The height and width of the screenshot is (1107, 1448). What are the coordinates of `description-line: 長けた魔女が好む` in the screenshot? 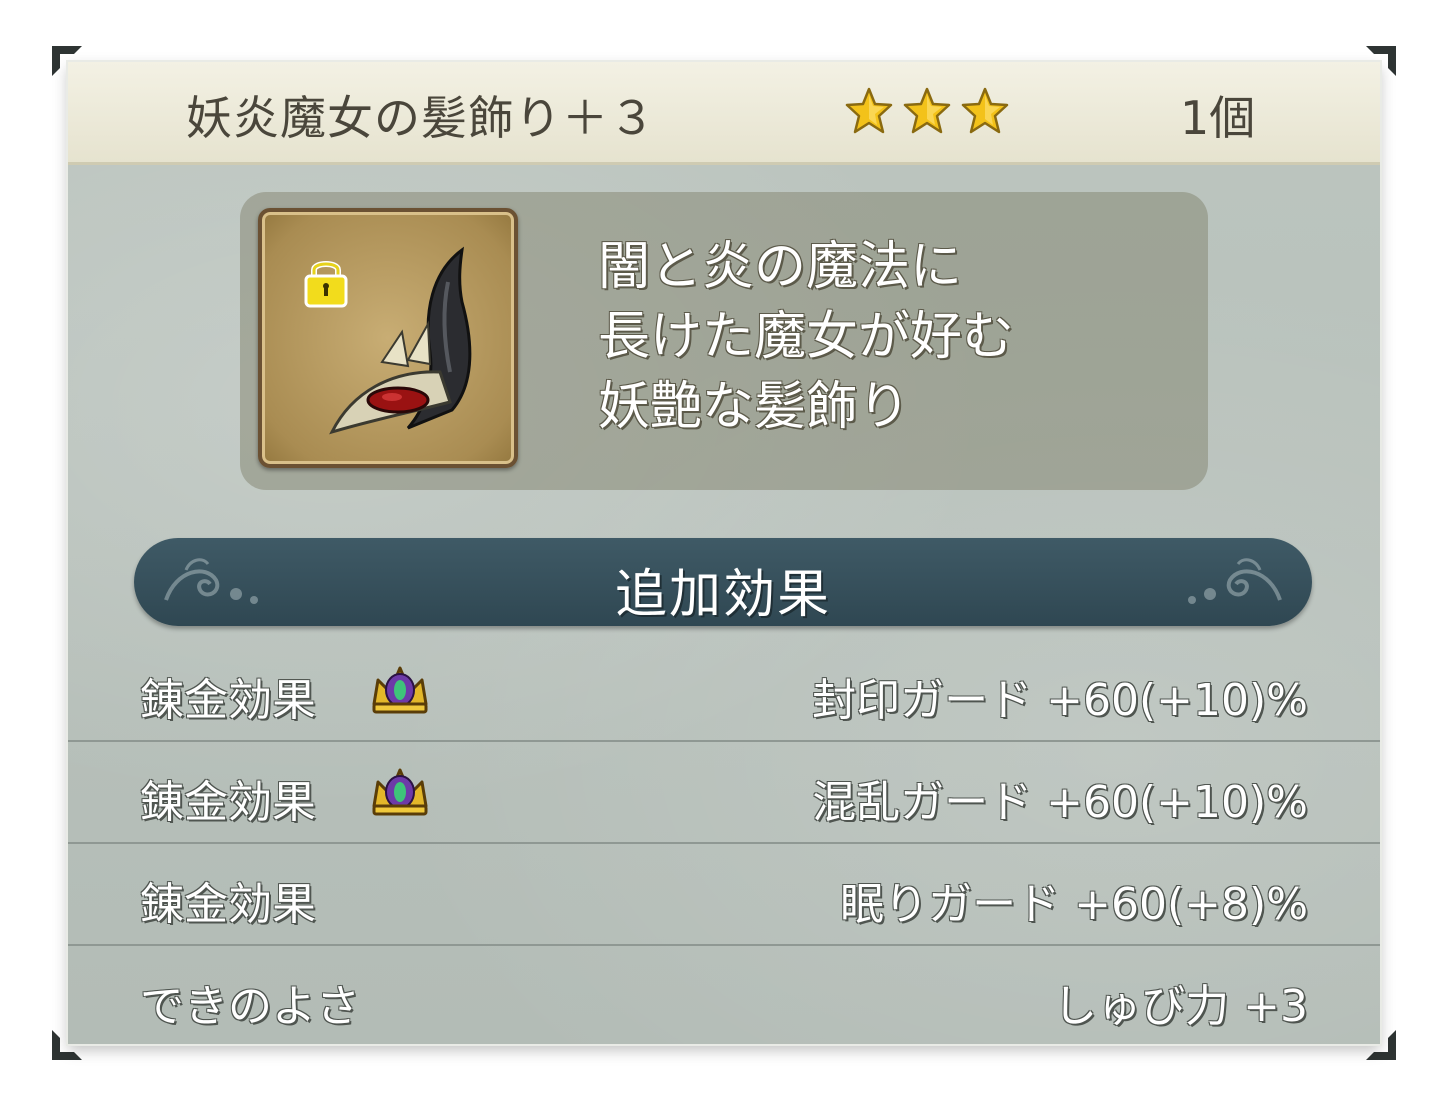 It's located at (806, 337).